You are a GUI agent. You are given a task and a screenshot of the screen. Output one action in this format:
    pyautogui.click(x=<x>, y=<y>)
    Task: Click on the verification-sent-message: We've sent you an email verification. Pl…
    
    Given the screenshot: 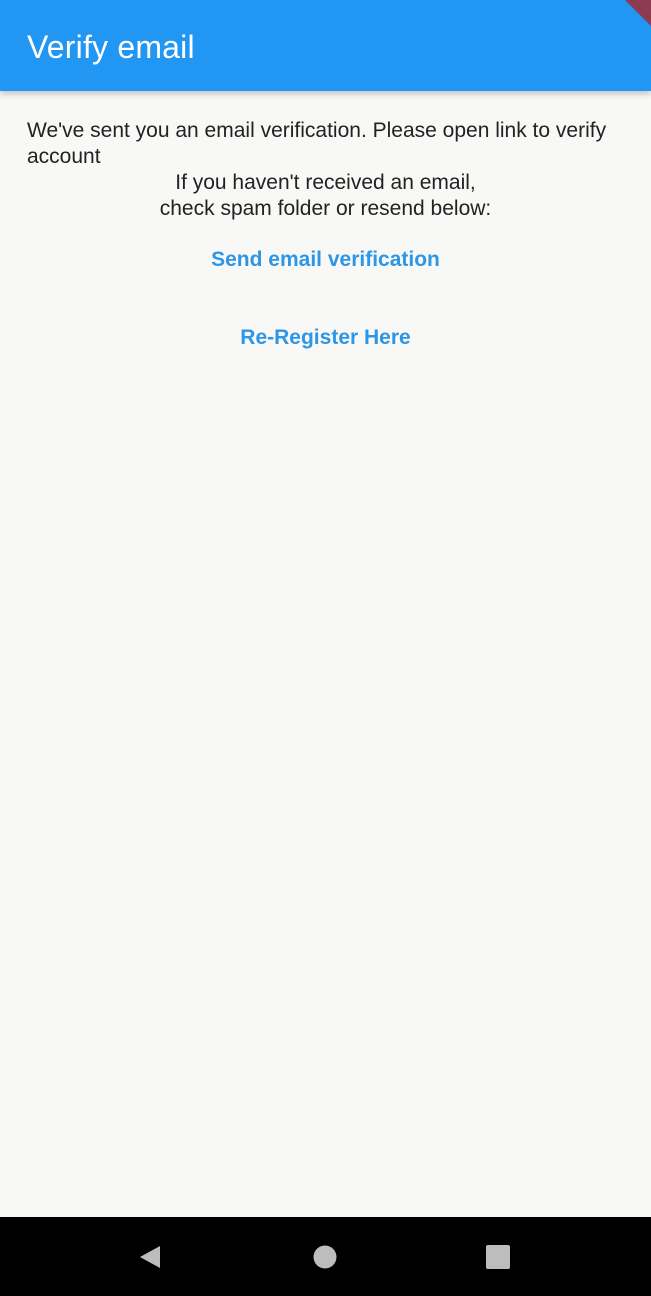 What is the action you would take?
    pyautogui.click(x=317, y=143)
    